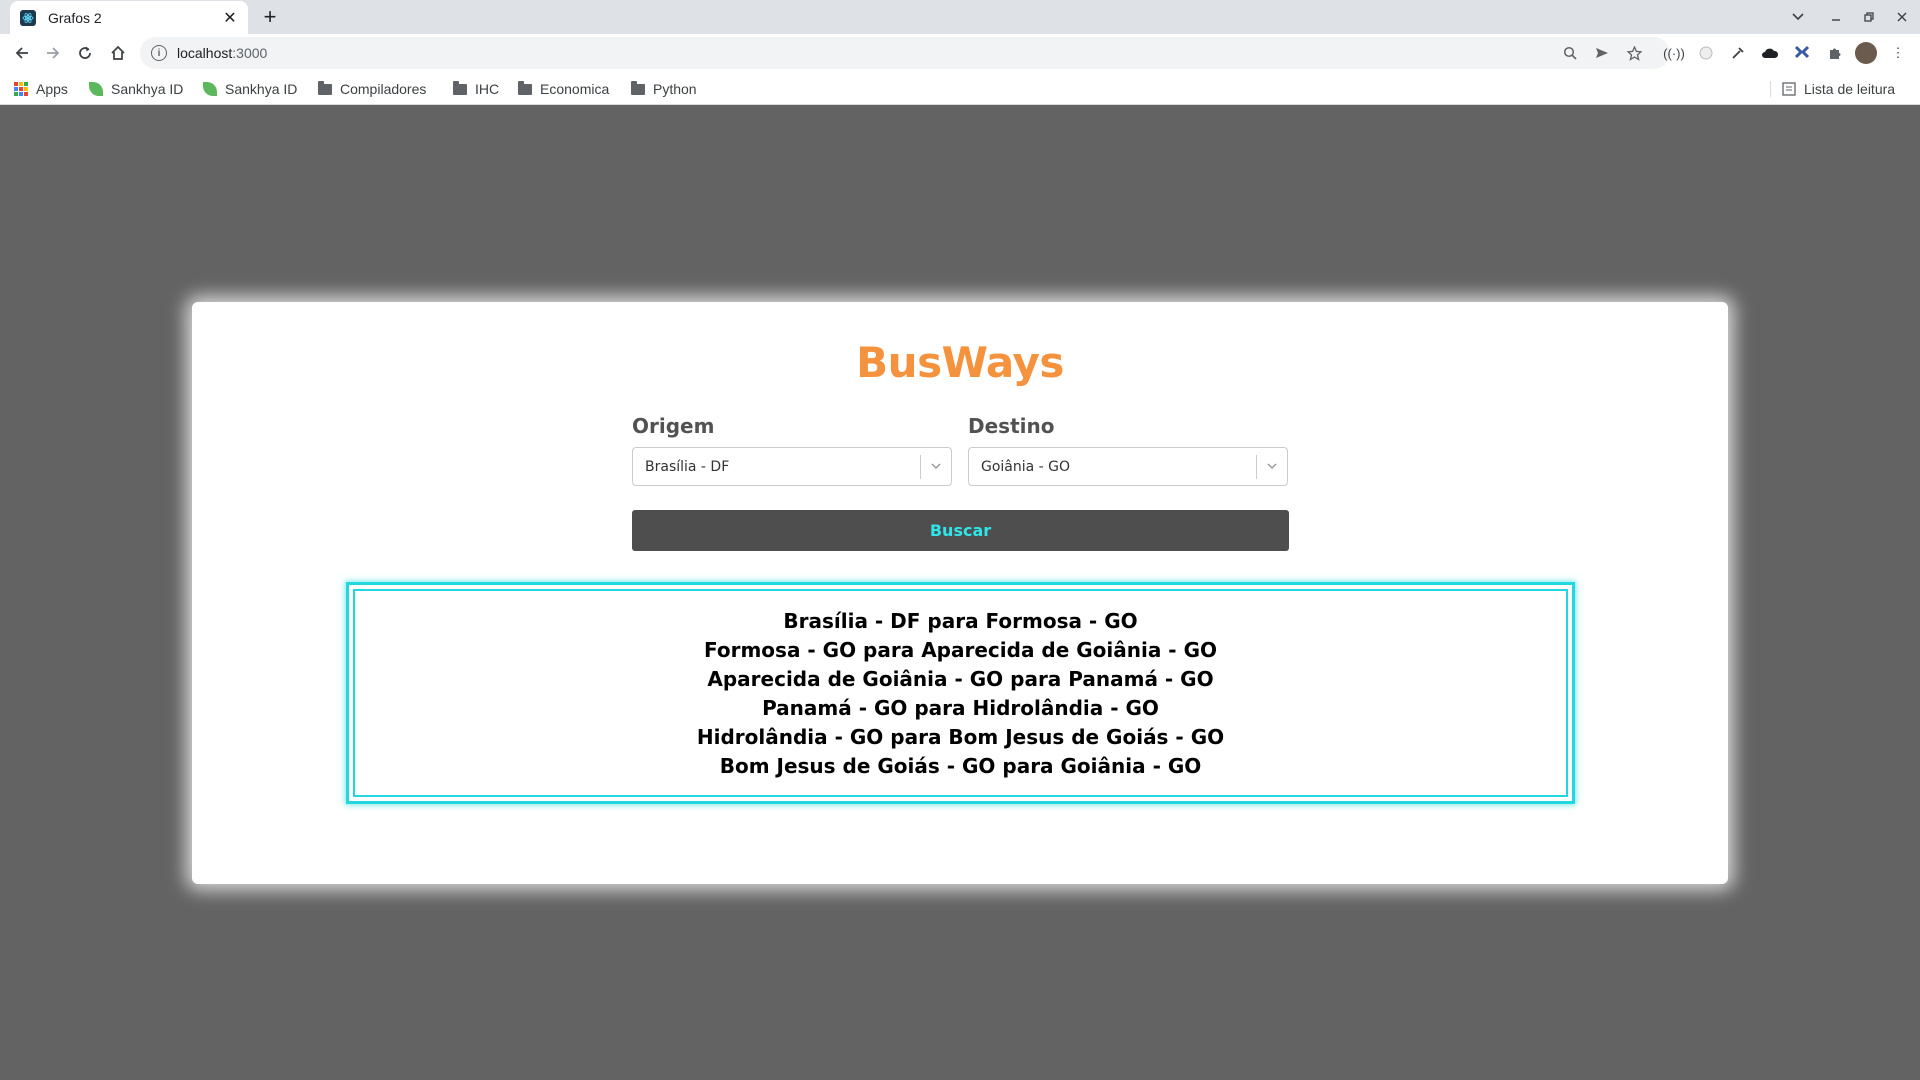 This screenshot has width=1920, height=1080. I want to click on route-step: Panamá - GO para Hidrolândia - GO, so click(960, 708).